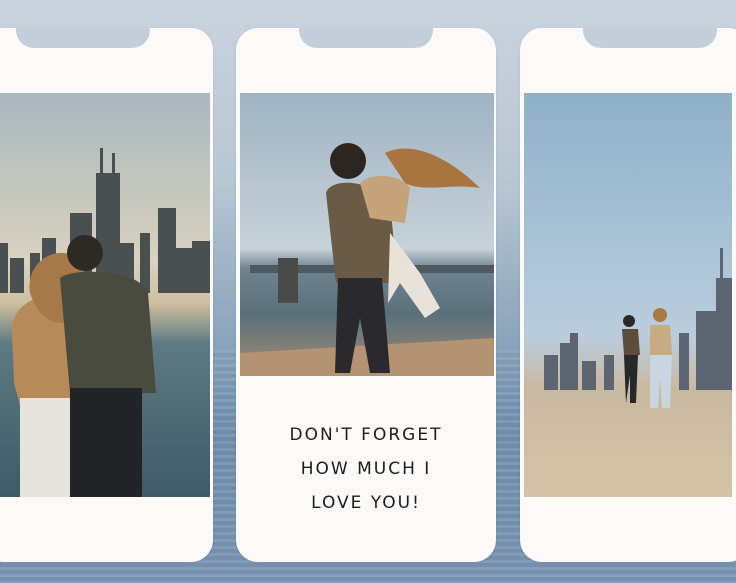  What do you see at coordinates (366, 503) in the screenshot?
I see `message-line-3: LOVE YOU!` at bounding box center [366, 503].